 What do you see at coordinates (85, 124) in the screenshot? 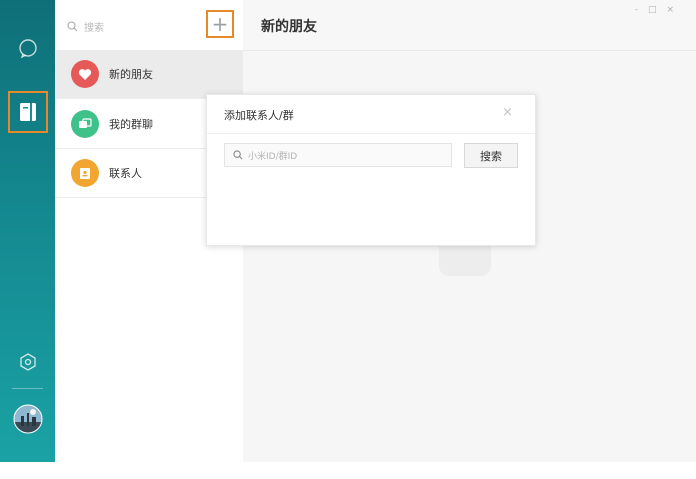
I see `group-chat-icon` at bounding box center [85, 124].